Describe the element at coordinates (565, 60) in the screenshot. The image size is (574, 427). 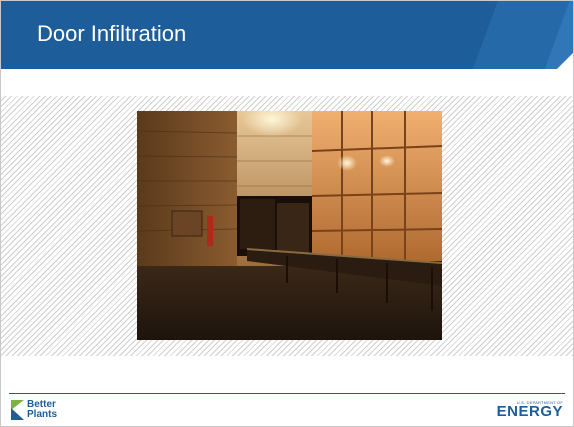
I see `header-corner-notch` at that location.